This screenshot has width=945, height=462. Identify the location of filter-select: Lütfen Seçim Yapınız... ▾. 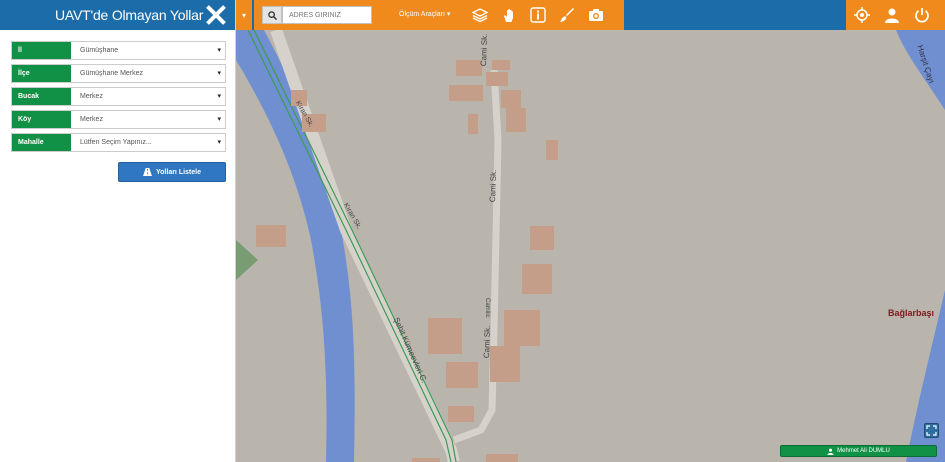
(148, 142).